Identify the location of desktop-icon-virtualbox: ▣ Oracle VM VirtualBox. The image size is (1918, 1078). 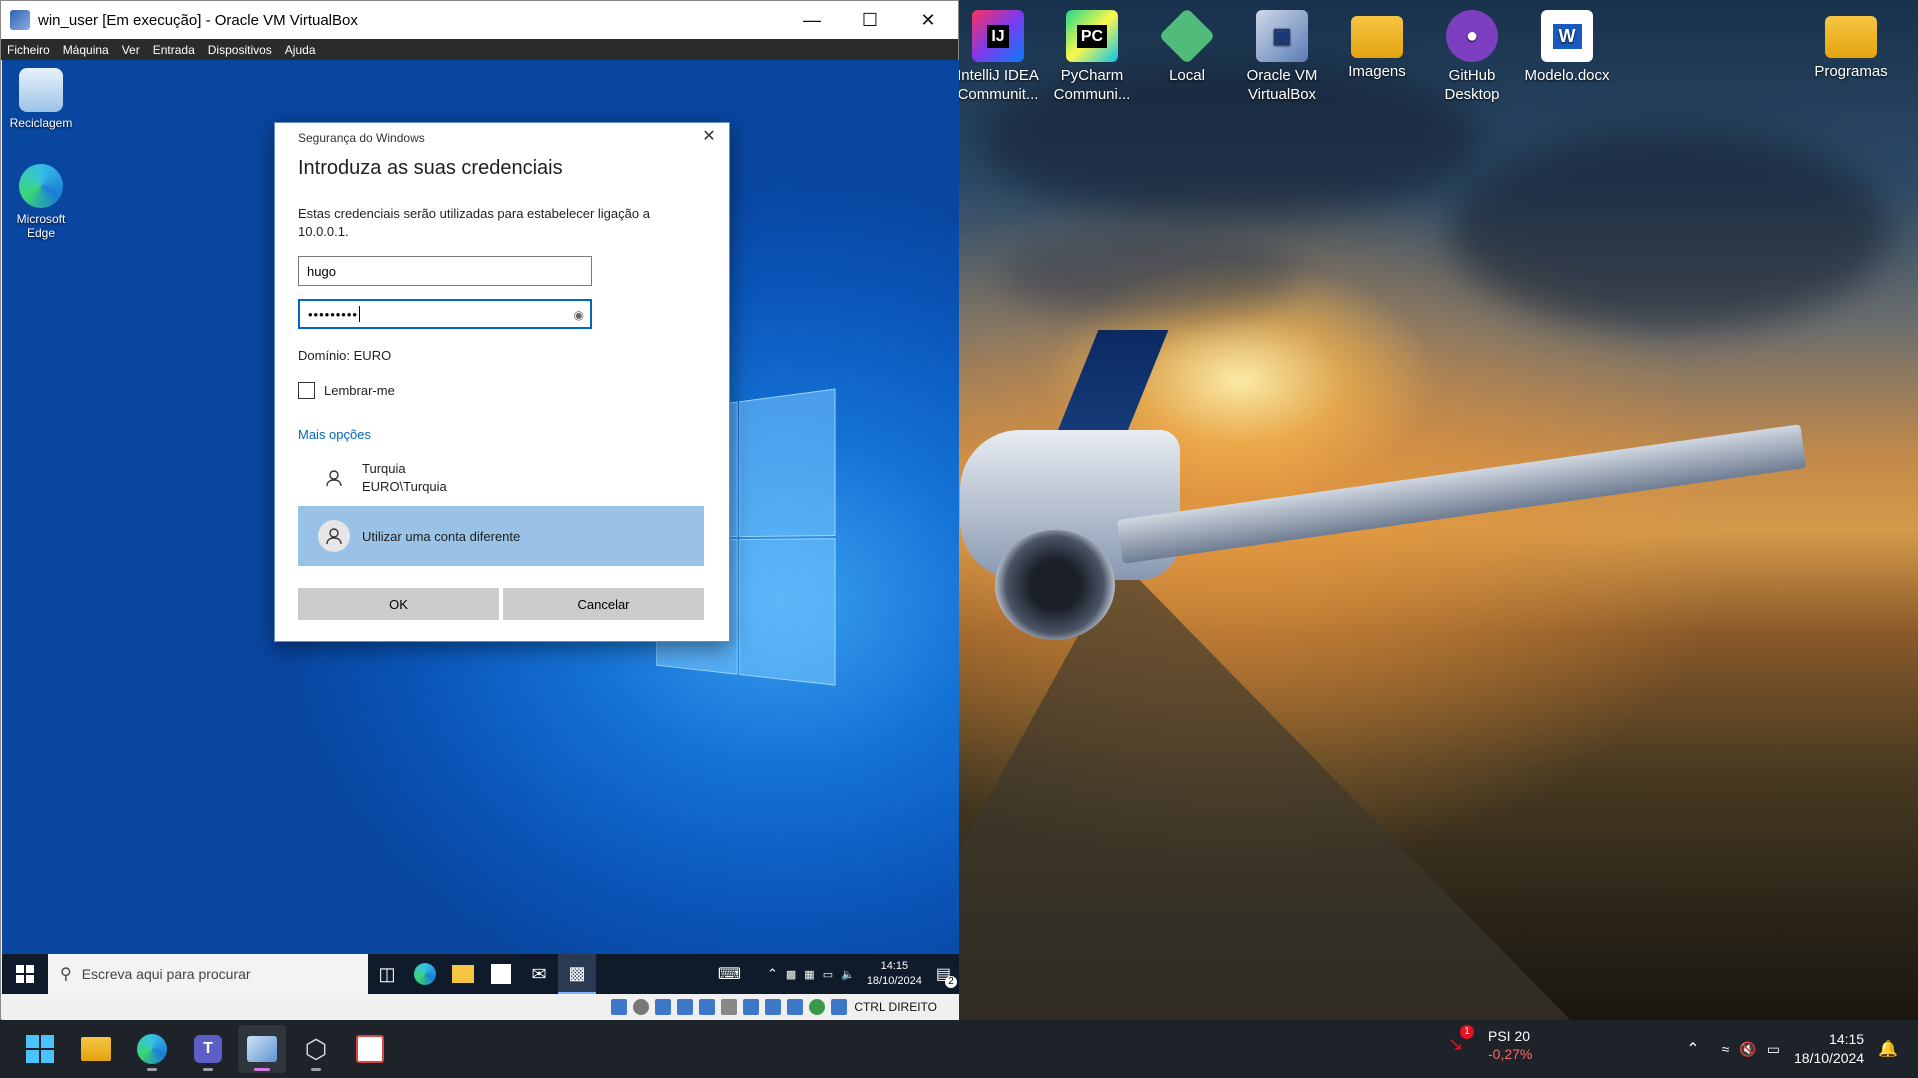
(1282, 54).